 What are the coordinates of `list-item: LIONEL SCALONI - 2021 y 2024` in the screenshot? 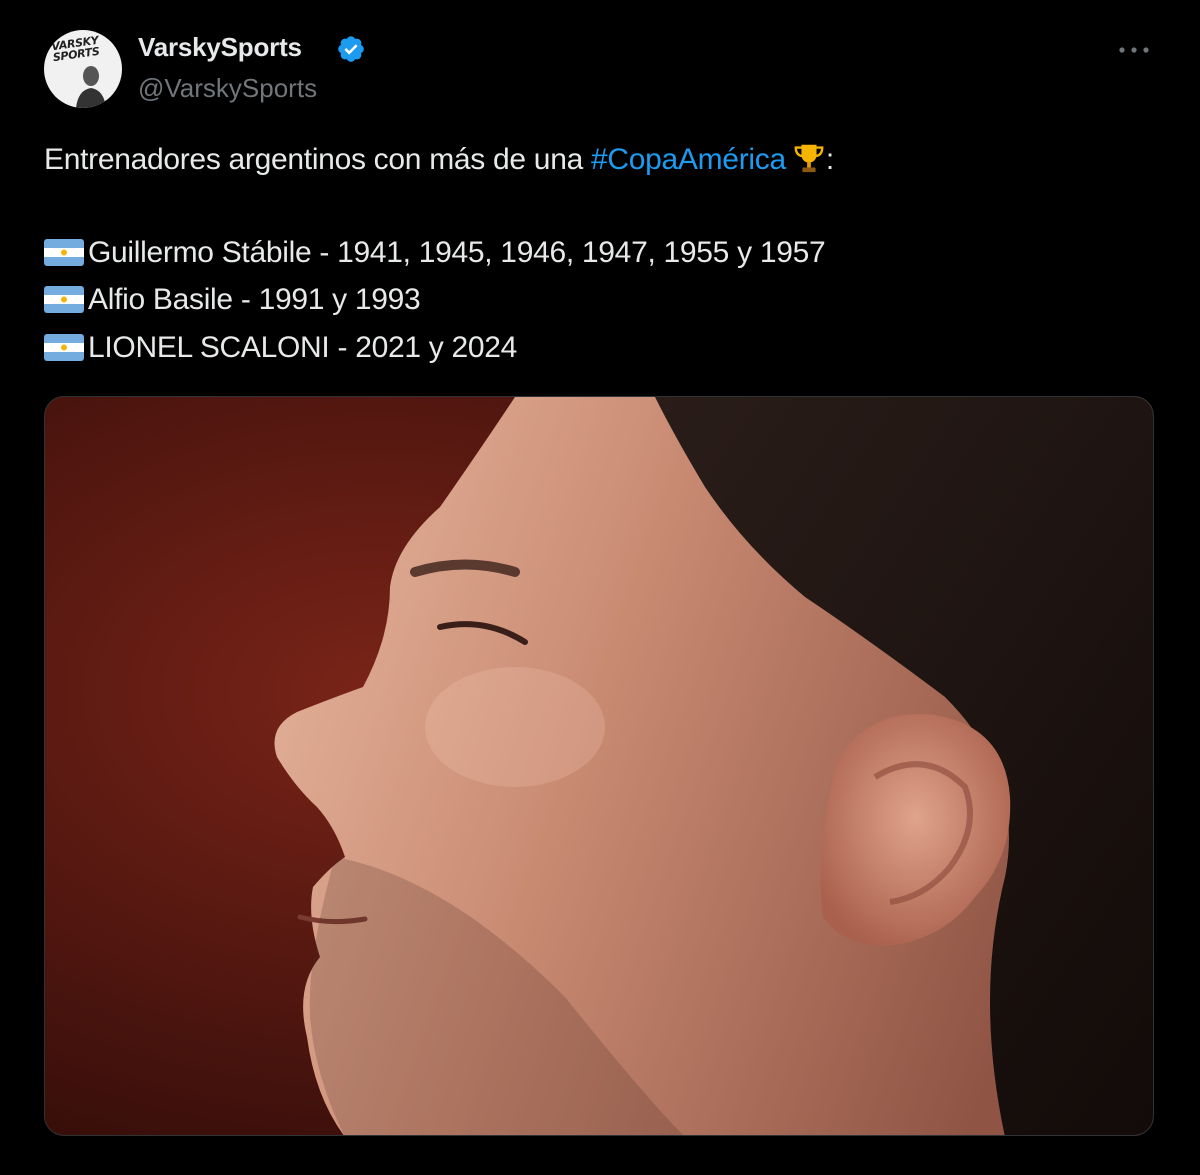 It's located at (599, 348).